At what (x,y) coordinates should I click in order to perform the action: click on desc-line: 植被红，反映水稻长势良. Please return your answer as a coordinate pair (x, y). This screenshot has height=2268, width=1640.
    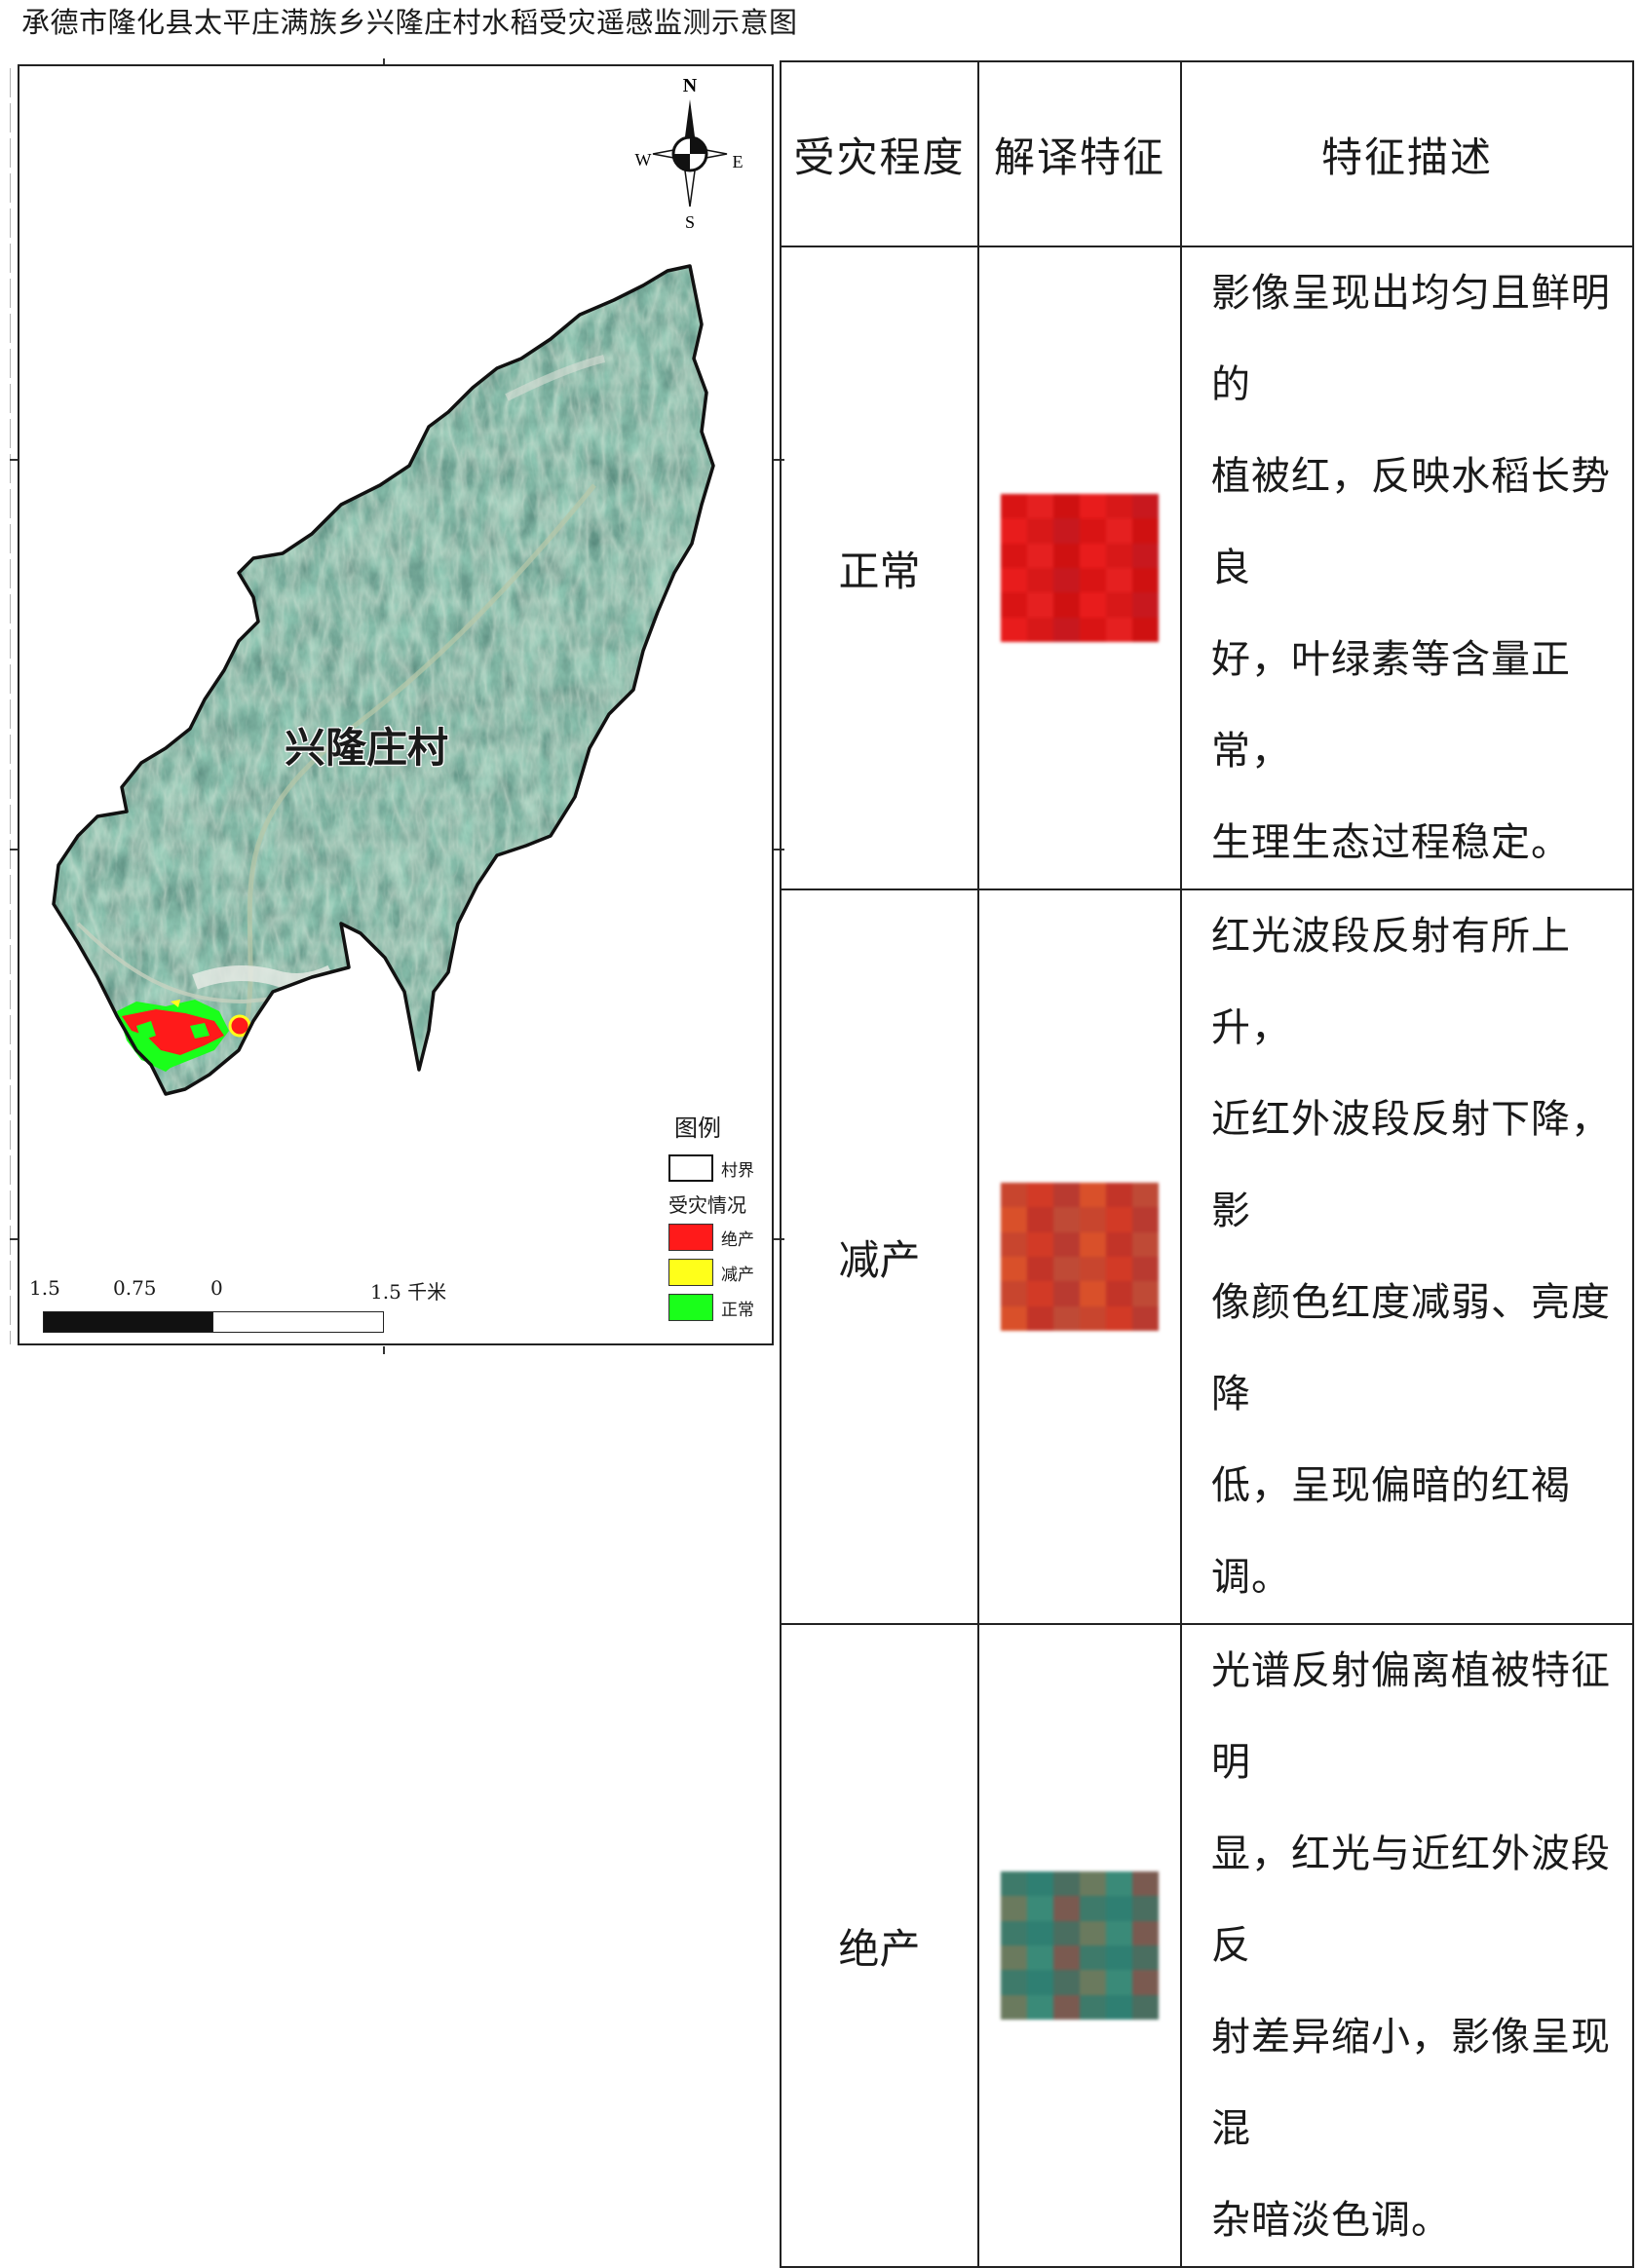
    Looking at the image, I should click on (1411, 522).